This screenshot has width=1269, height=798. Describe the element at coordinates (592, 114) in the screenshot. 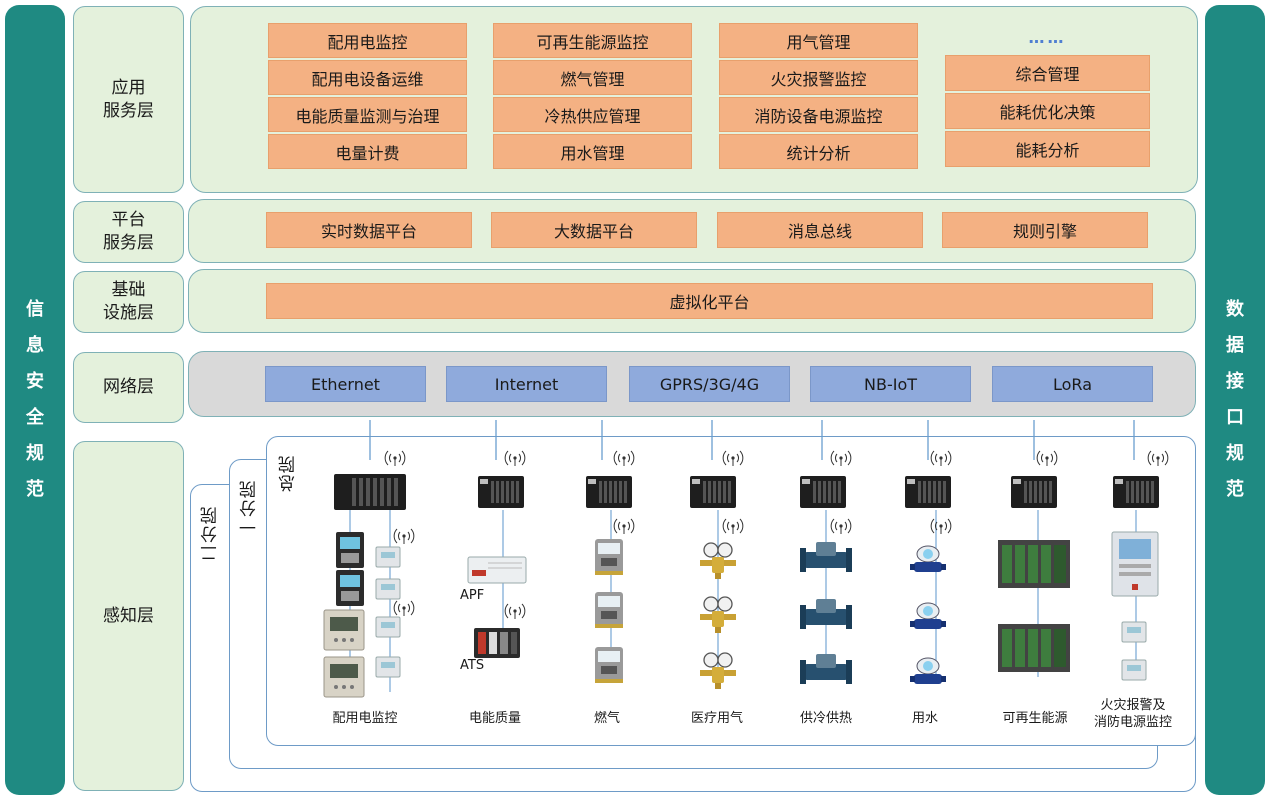

I see `app-item: 冷热供应管理` at that location.